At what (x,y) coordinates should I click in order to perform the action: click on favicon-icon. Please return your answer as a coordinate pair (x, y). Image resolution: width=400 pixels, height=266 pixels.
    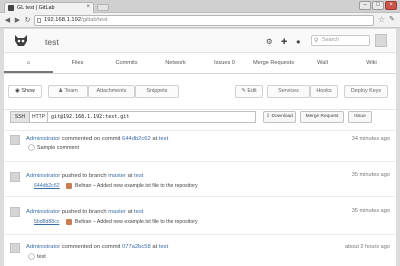
    Looking at the image, I should click on (11, 8).